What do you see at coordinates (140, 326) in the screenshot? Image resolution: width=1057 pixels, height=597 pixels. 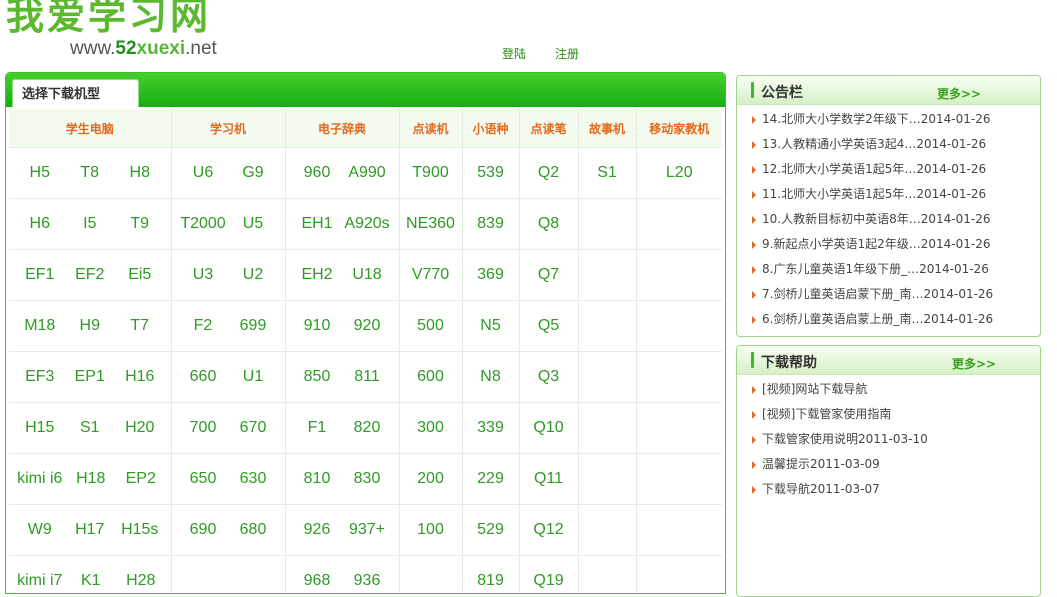 I see `model-link: T7` at bounding box center [140, 326].